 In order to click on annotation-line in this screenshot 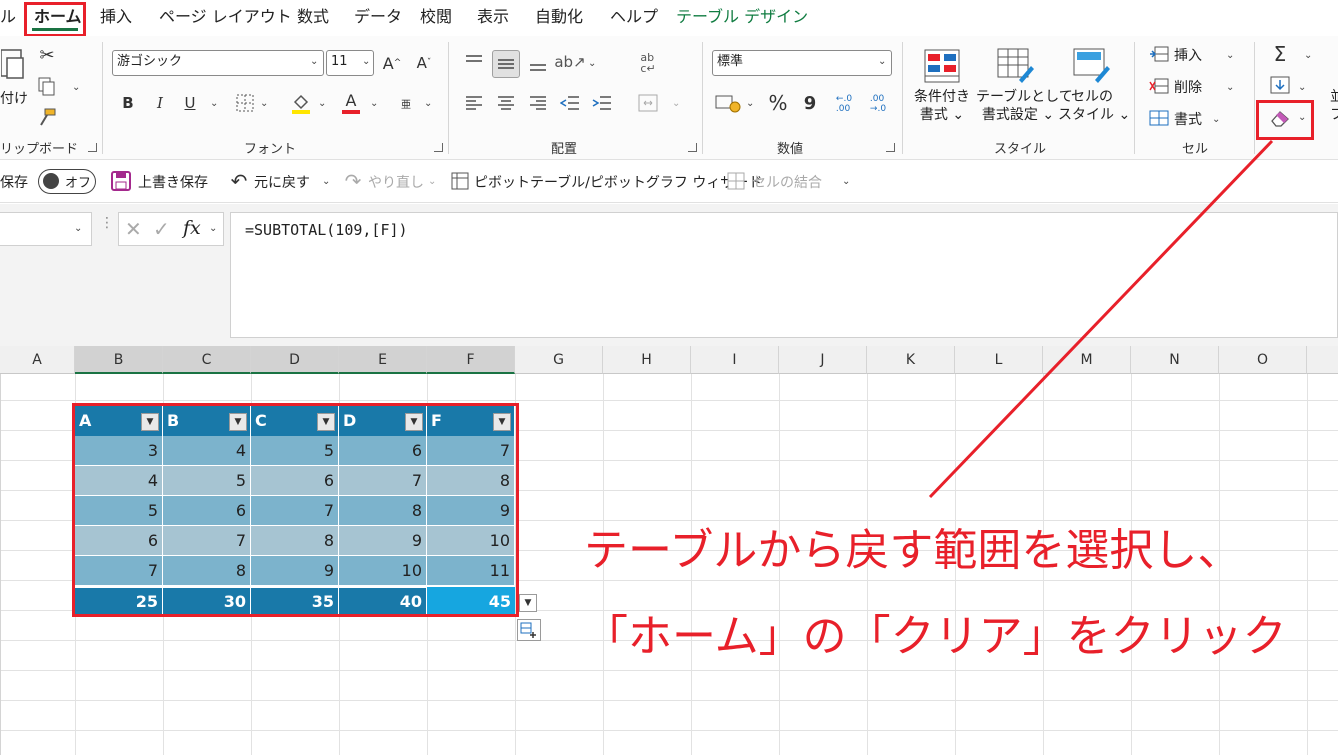, I will do `click(1101, 319)`.